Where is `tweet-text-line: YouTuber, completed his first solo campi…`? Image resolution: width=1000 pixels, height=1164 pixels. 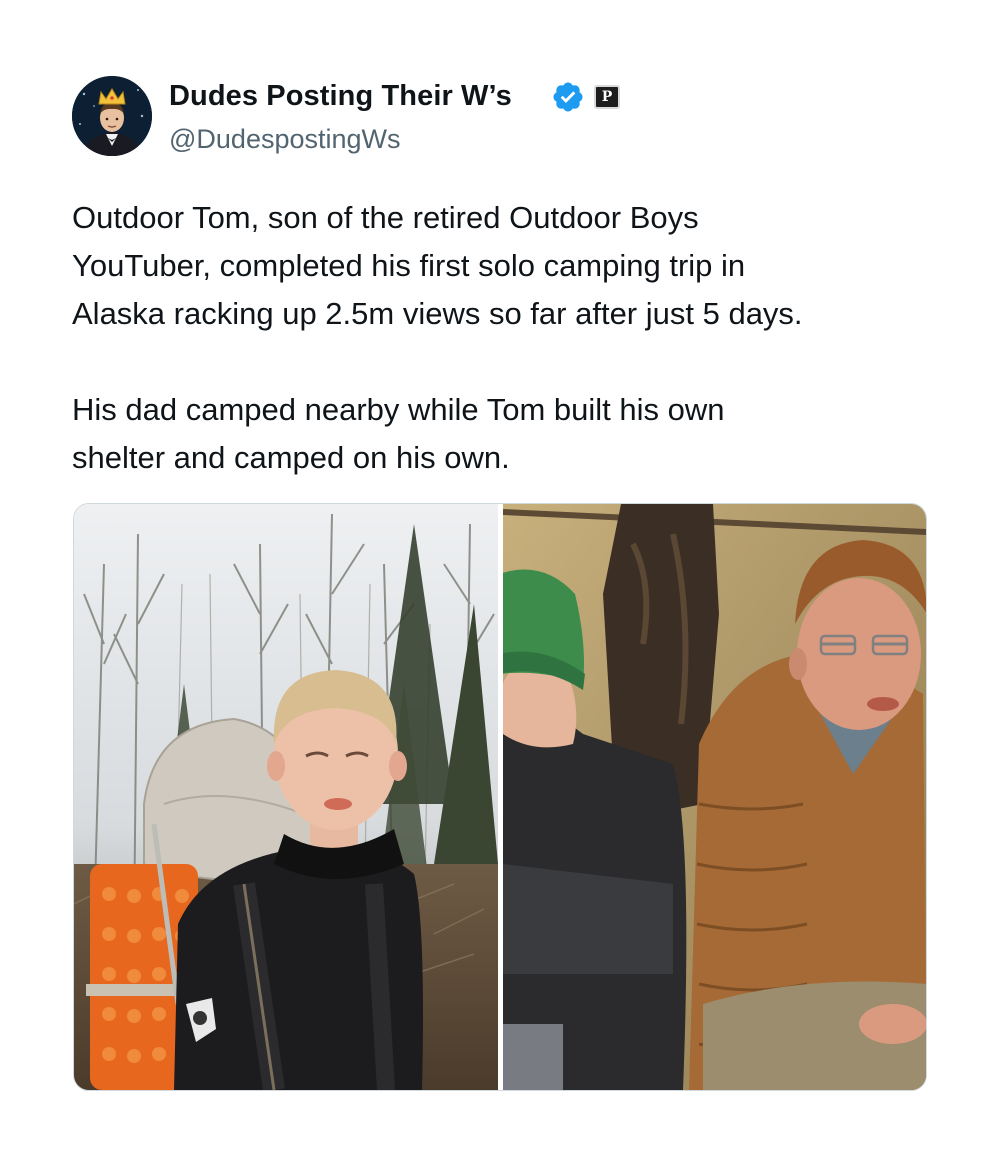
tweet-text-line: YouTuber, completed his first solo campi… is located at coordinates (409, 265).